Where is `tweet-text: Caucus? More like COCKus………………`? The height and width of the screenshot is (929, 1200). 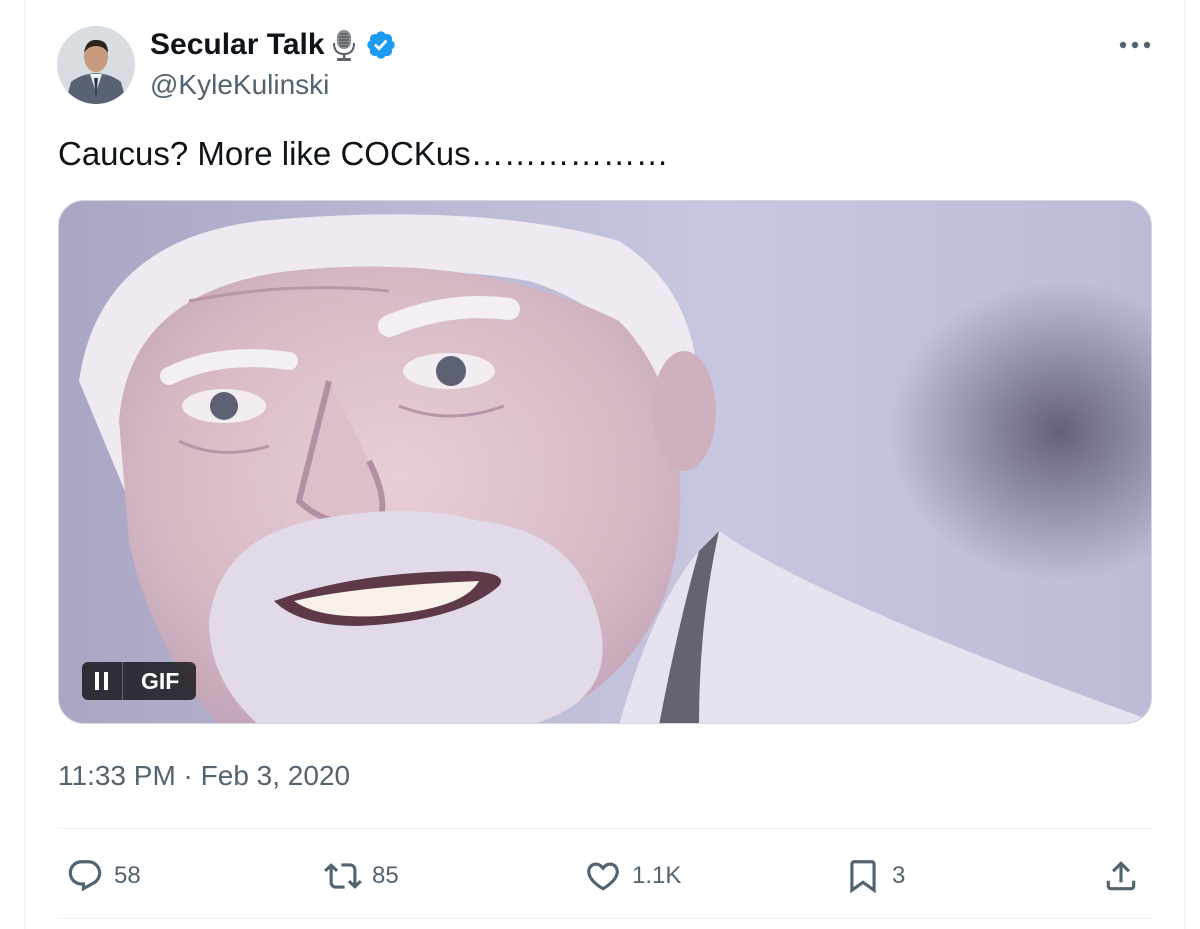 tweet-text: Caucus? More like COCKus……………… is located at coordinates (363, 153).